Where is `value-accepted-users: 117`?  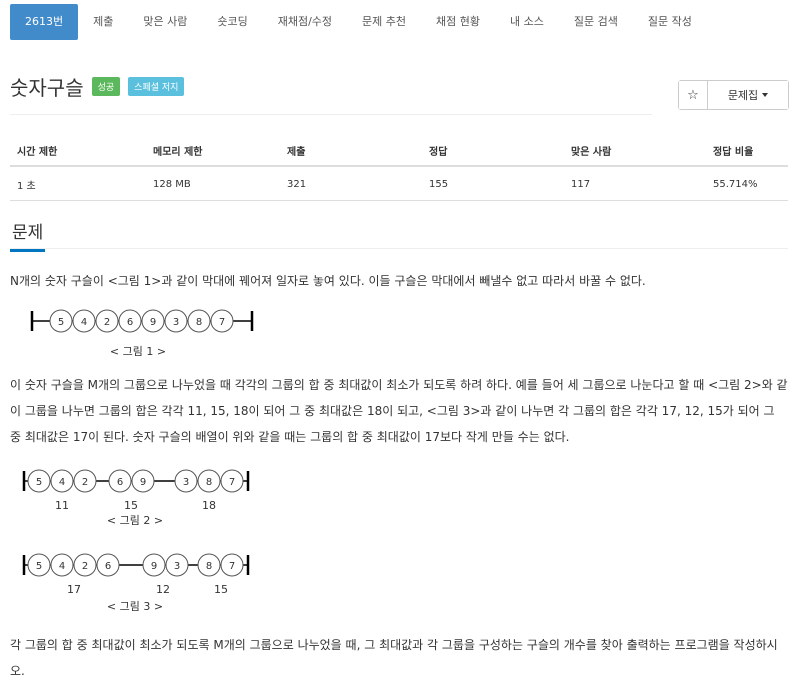
value-accepted-users: 117 is located at coordinates (635, 183).